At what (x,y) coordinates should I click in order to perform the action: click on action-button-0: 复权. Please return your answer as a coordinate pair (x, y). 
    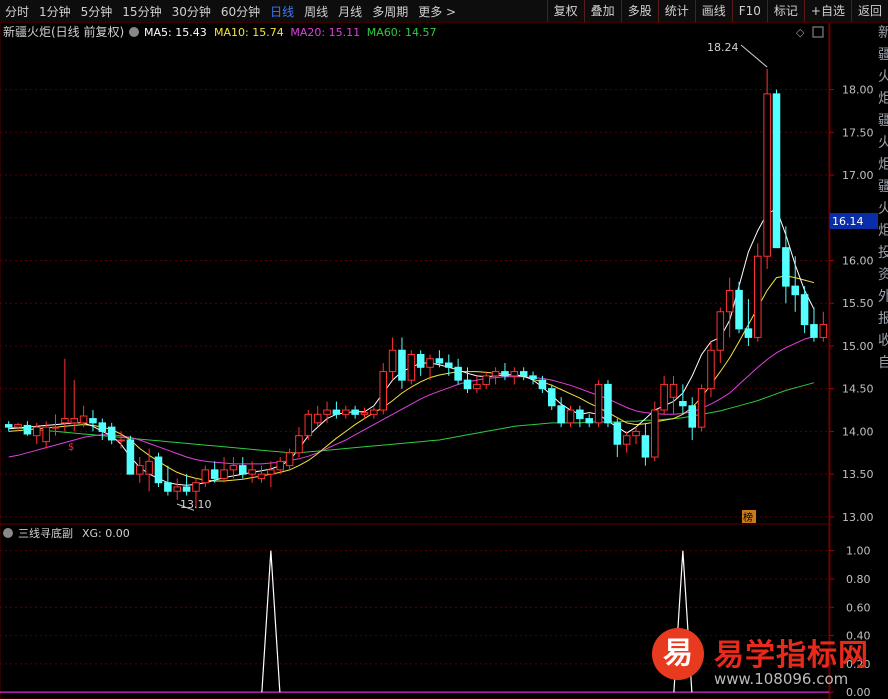
    Looking at the image, I should click on (565, 11).